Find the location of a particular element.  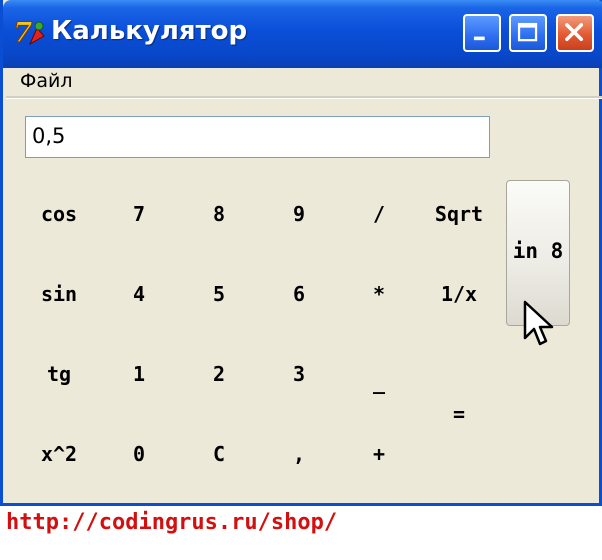

clear-button: C is located at coordinates (219, 454).